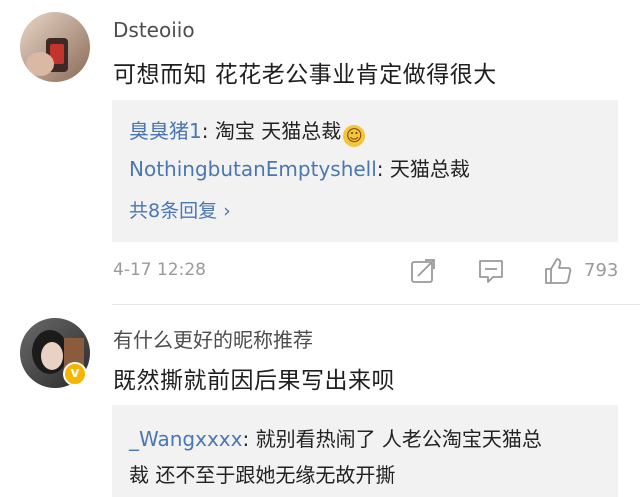  Describe the element at coordinates (354, 136) in the screenshot. I see `smile-emoji-icon: ☺` at that location.